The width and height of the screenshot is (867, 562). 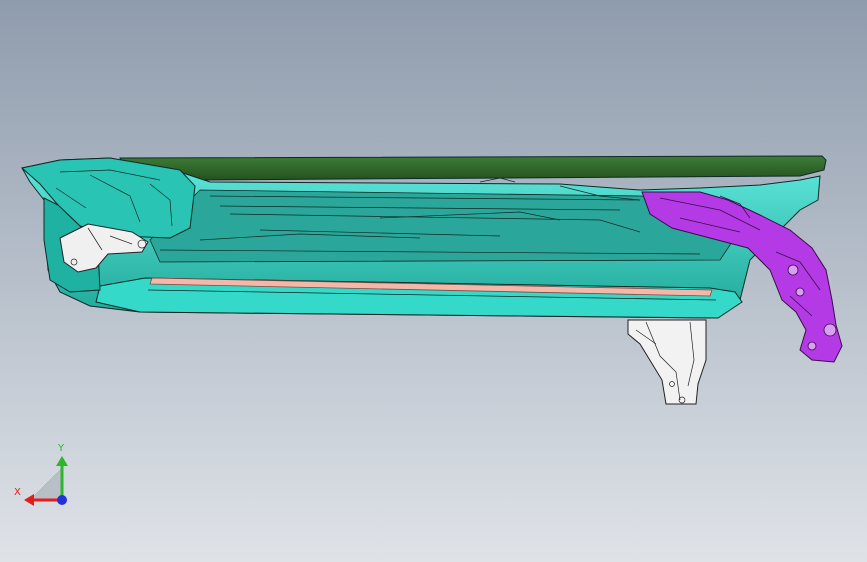 What do you see at coordinates (61, 448) in the screenshot?
I see `triad-y-label: Y` at bounding box center [61, 448].